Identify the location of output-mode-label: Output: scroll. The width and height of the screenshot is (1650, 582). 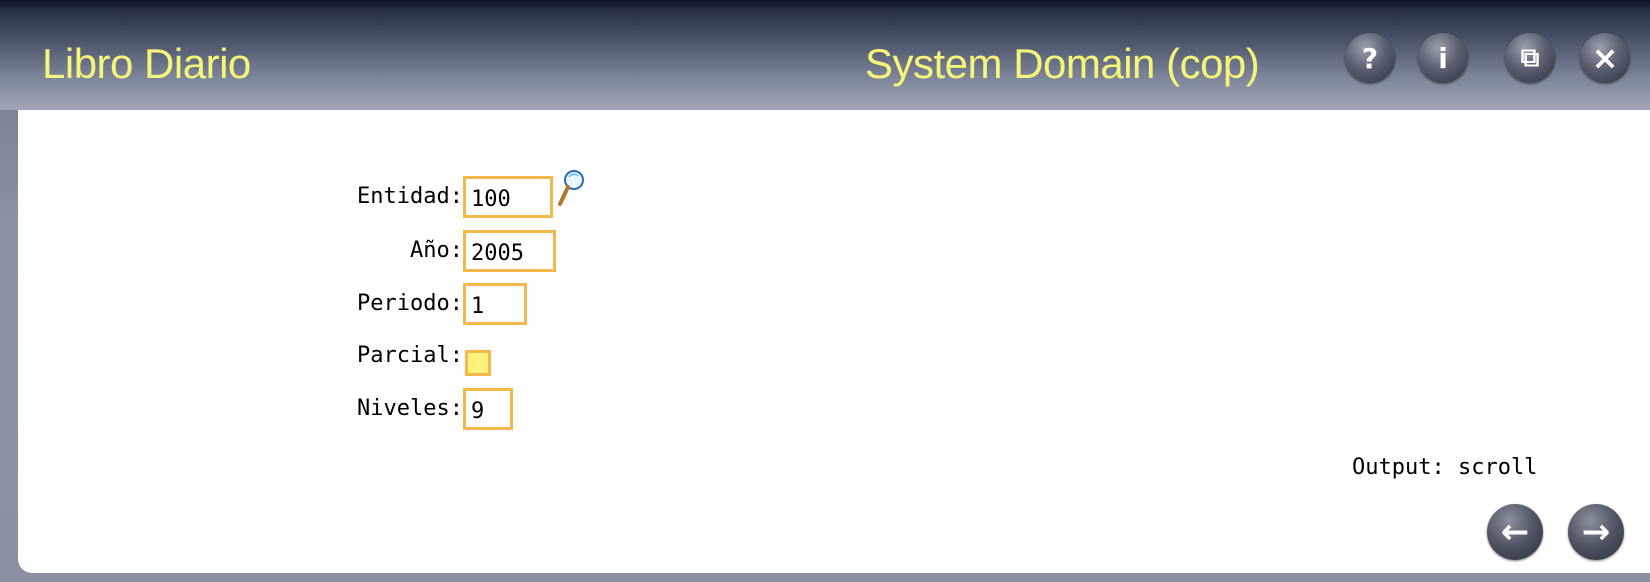
(1445, 467).